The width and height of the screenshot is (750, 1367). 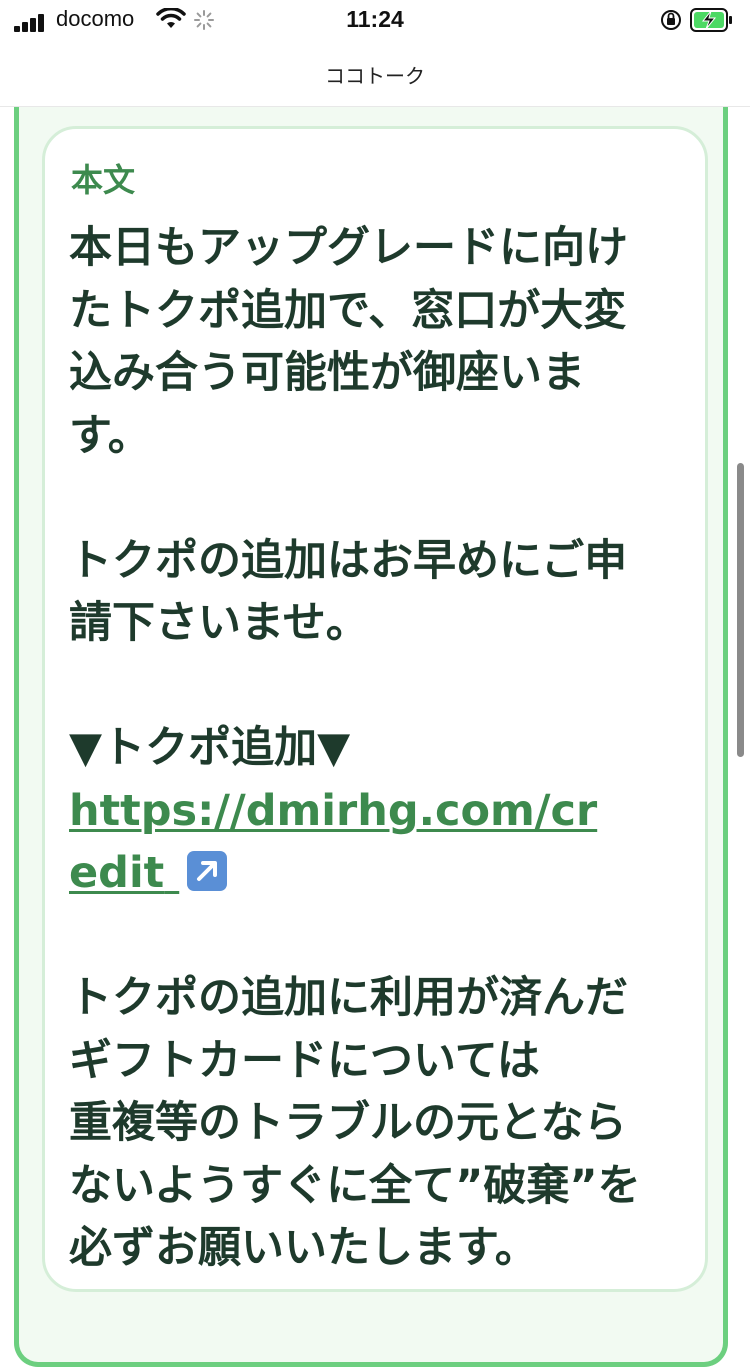 I want to click on link-text: https://dmirhg.com/cr, so click(x=333, y=810).